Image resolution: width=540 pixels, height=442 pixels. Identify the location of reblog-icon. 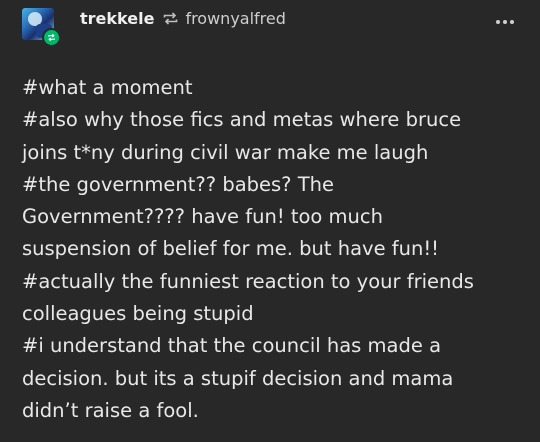
(170, 18).